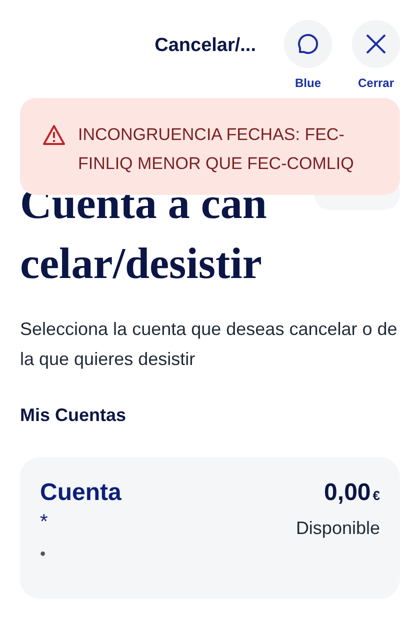 The width and height of the screenshot is (420, 630). I want to click on action-label: Blue, so click(307, 83).